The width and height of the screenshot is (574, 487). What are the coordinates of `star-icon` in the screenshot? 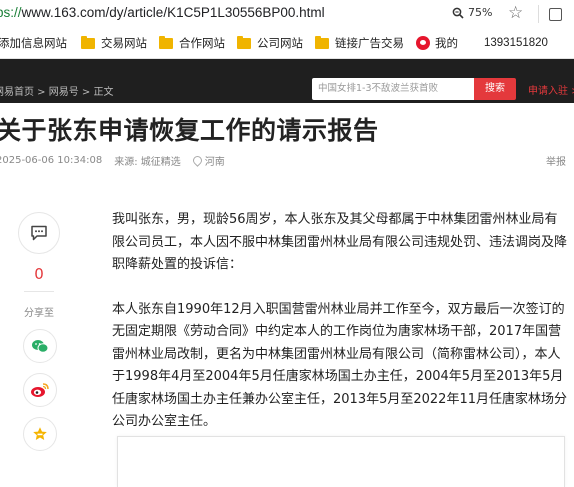 It's located at (40, 433).